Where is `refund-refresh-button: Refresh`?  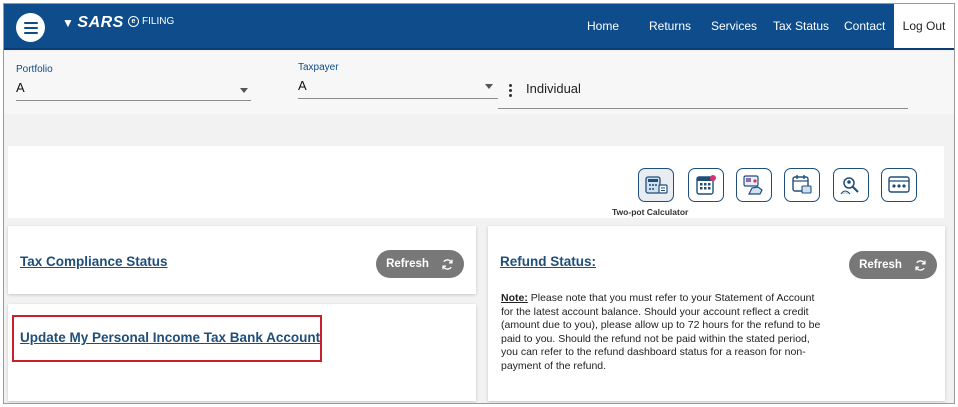
refund-refresh-button: Refresh is located at coordinates (893, 265).